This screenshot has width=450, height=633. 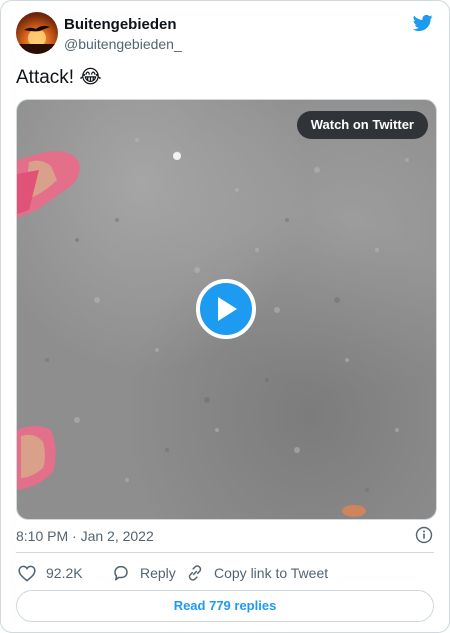 I want to click on author-name: Buitengebieden, so click(x=120, y=25).